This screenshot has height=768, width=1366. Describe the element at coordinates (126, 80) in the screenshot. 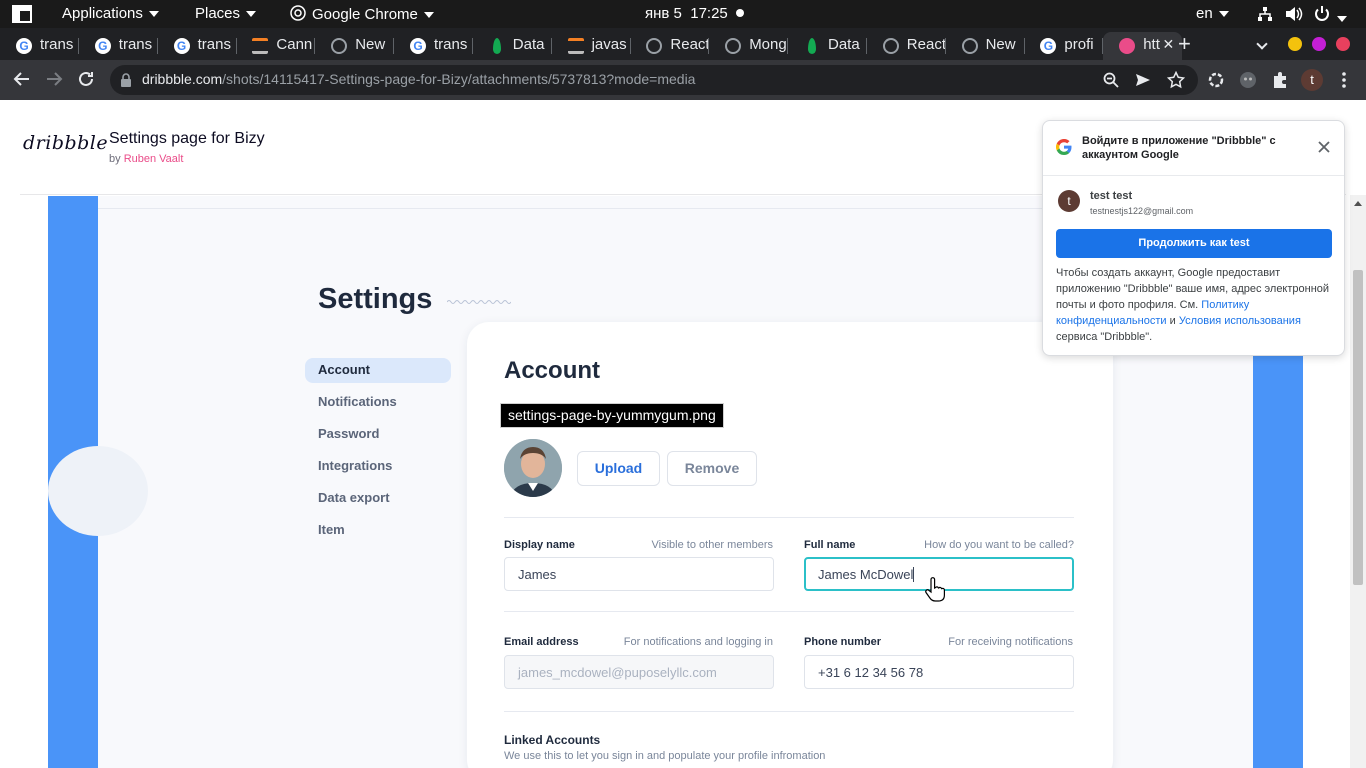

I see `lock-icon` at that location.